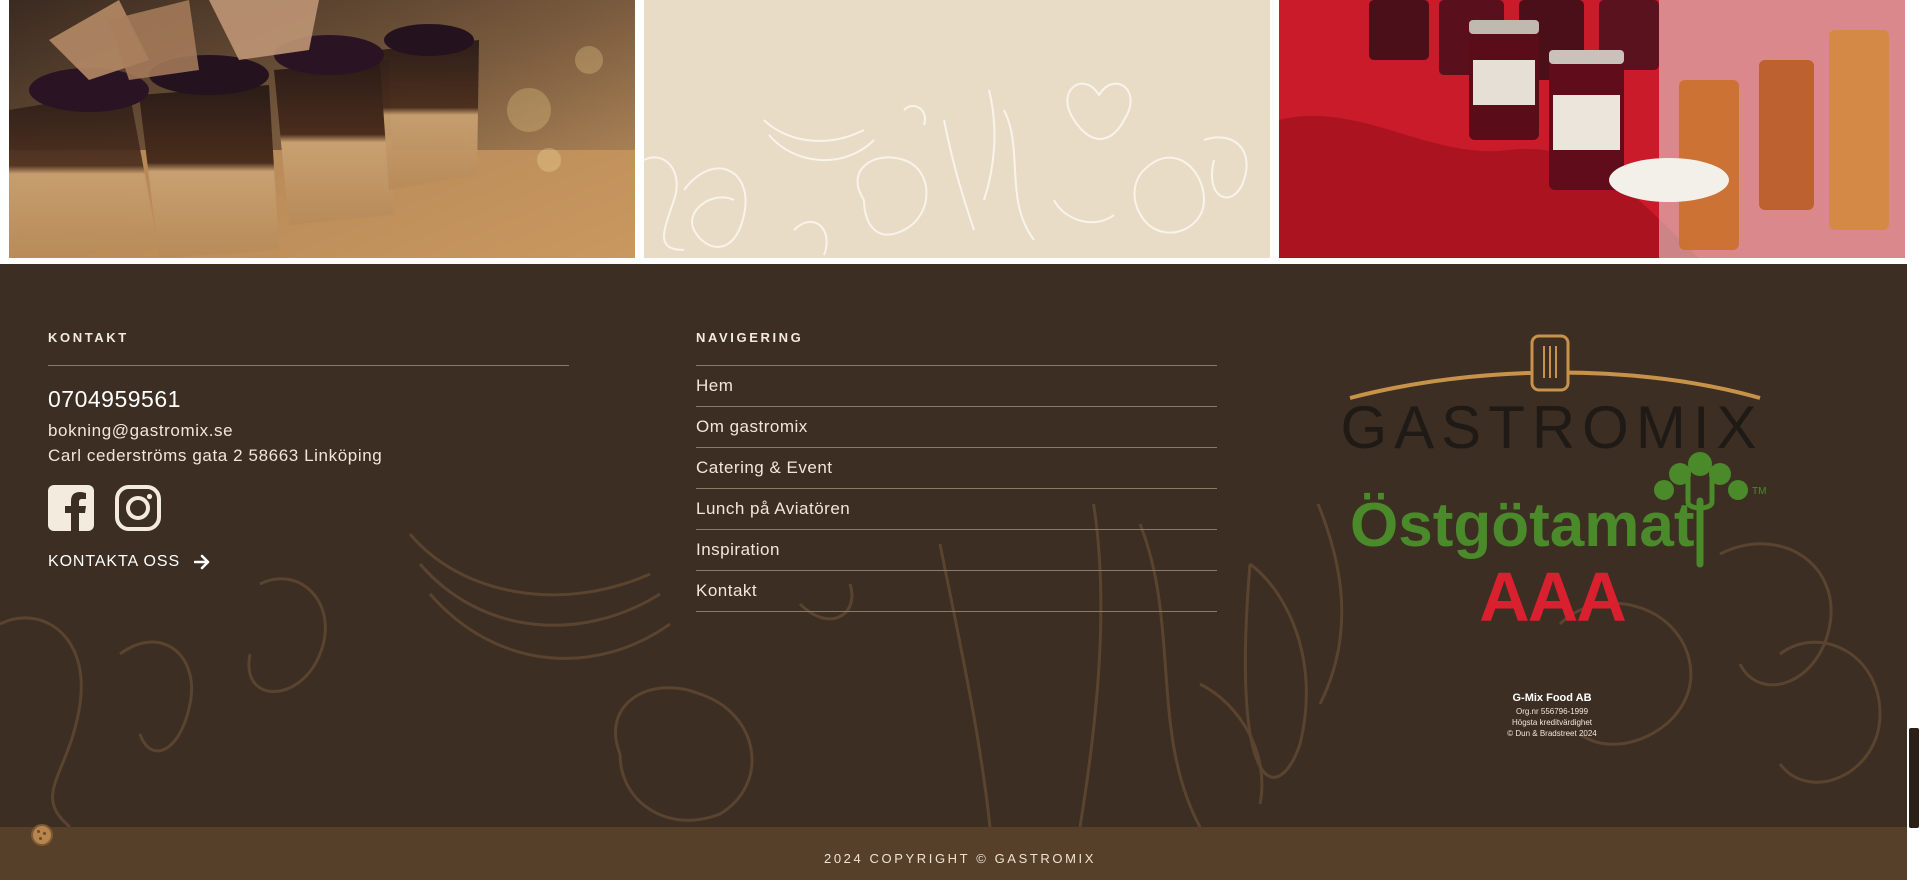 Image resolution: width=1920 pixels, height=880 pixels. Describe the element at coordinates (956, 591) in the screenshot. I see `nav-item-kontakt: Kontakt` at that location.